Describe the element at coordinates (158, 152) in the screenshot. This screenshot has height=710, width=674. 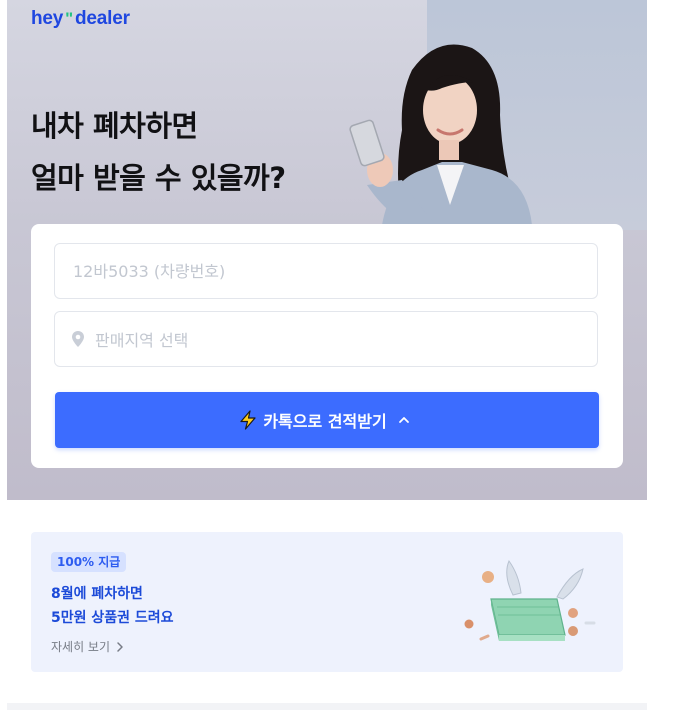
I see `hero-headline: 내차 폐차하면 얼마 받을 수 있을까?` at that location.